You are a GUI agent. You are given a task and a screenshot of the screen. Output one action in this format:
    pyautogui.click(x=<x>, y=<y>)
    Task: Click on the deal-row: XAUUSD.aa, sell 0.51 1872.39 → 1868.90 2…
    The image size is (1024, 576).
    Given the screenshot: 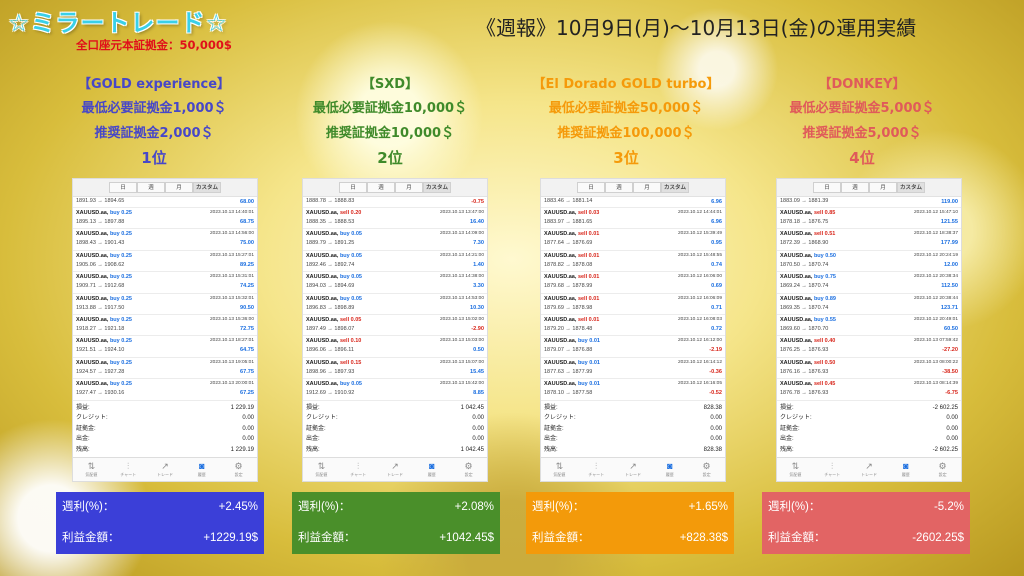 What is the action you would take?
    pyautogui.click(x=869, y=240)
    